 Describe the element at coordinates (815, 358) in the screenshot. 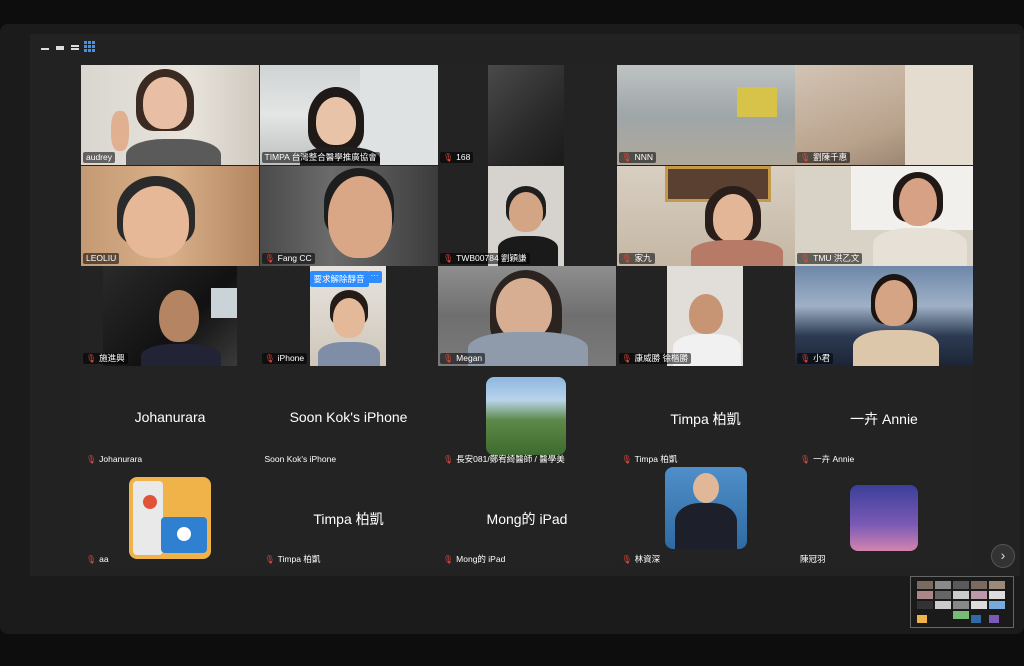

I see `participant-name: 🎙 小君` at that location.